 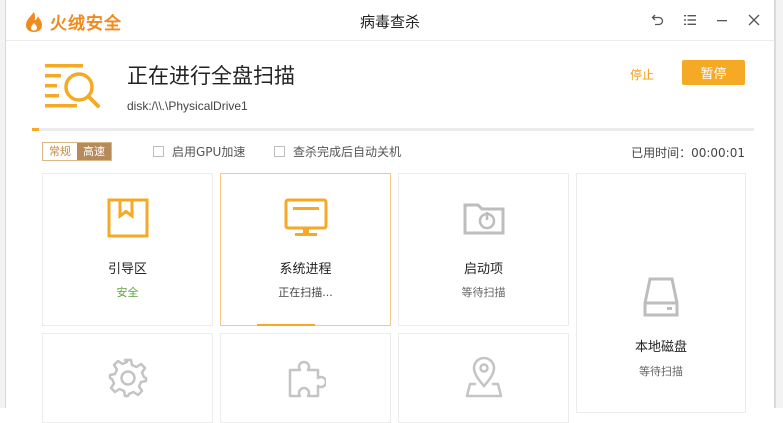 What do you see at coordinates (660, 347) in the screenshot?
I see `scan-item-name: 本地磁盘` at bounding box center [660, 347].